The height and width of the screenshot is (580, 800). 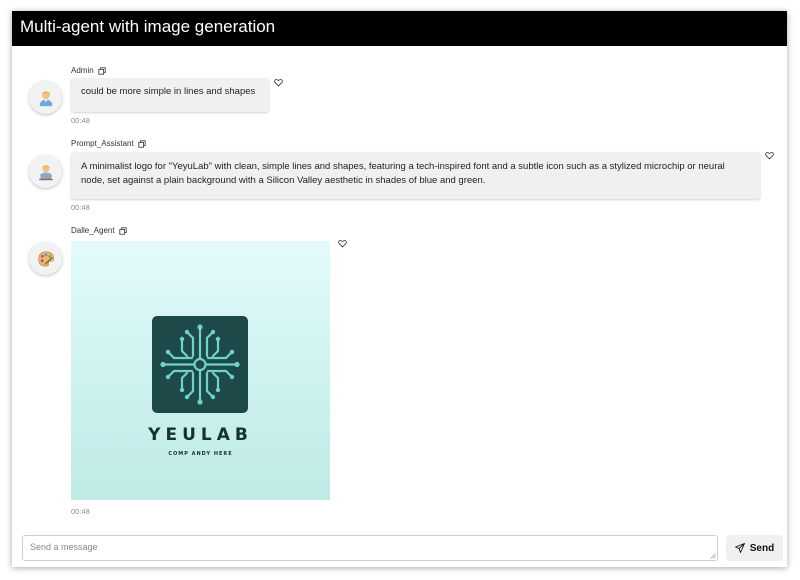 I want to click on technologist-icon, so click(x=45, y=172).